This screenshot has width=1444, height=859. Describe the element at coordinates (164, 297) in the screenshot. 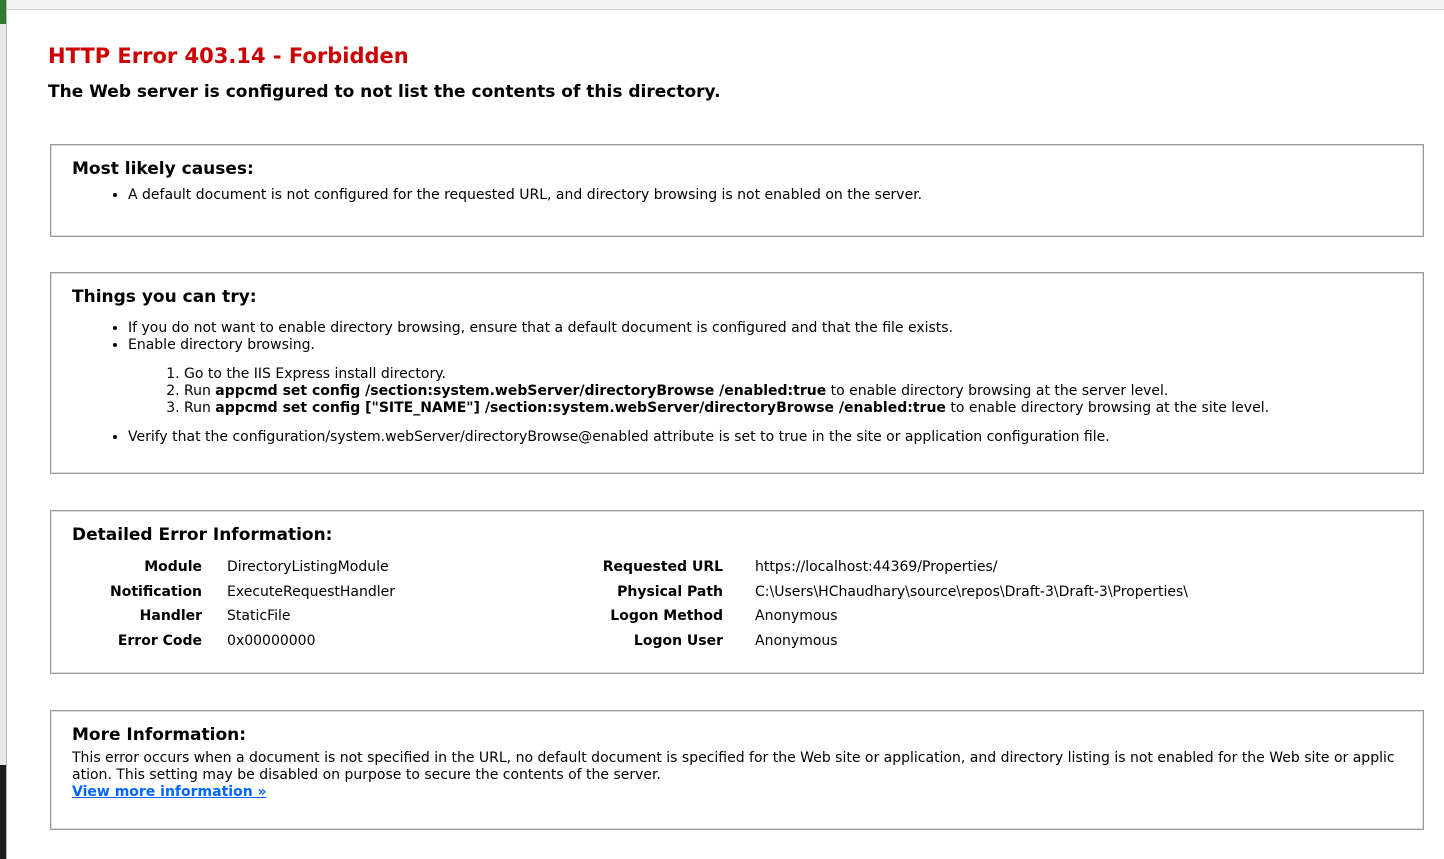

I see `try-heading: Things you can try:` at that location.